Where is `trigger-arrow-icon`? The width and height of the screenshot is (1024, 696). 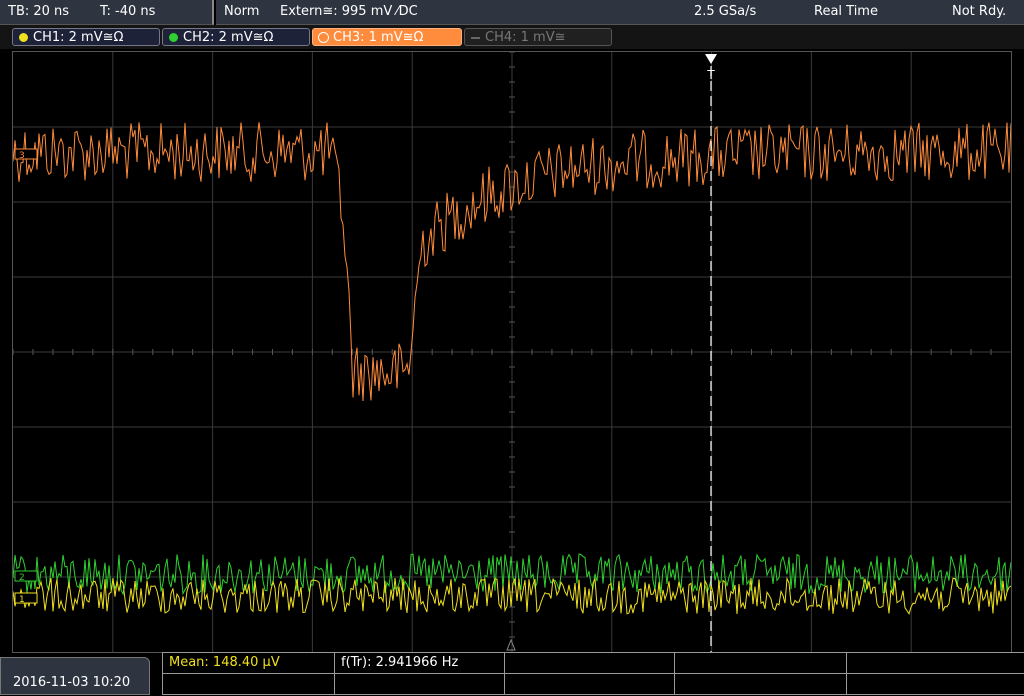 trigger-arrow-icon is located at coordinates (711, 59).